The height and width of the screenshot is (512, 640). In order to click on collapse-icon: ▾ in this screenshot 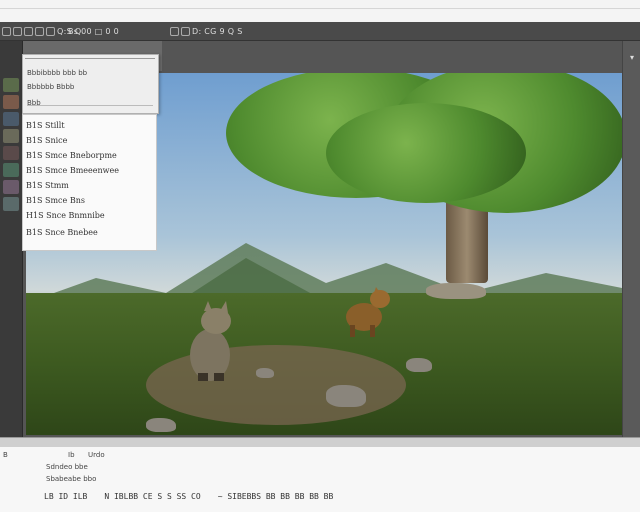, I will do `click(631, 57)`.